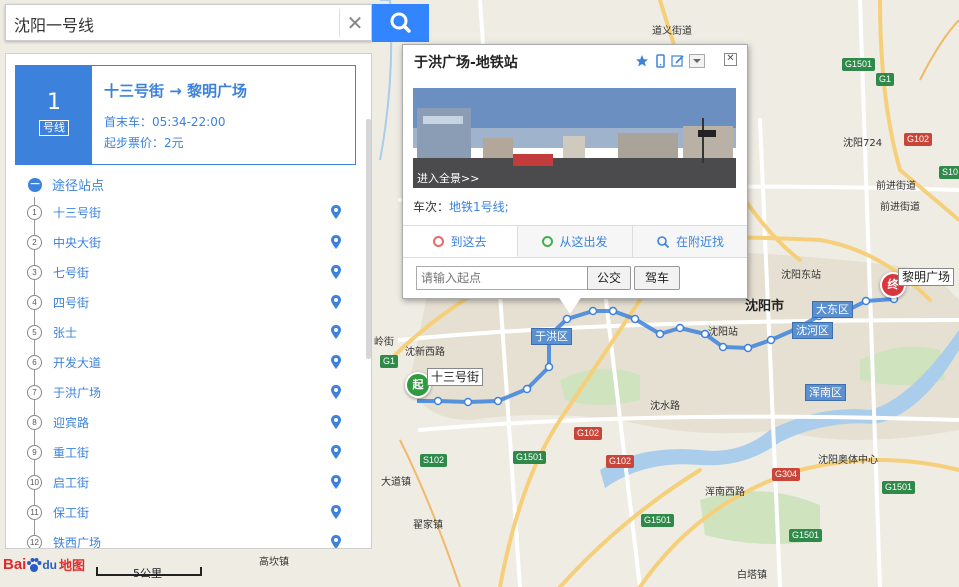  Describe the element at coordinates (34, 242) in the screenshot. I see `stop-number: 2` at that location.